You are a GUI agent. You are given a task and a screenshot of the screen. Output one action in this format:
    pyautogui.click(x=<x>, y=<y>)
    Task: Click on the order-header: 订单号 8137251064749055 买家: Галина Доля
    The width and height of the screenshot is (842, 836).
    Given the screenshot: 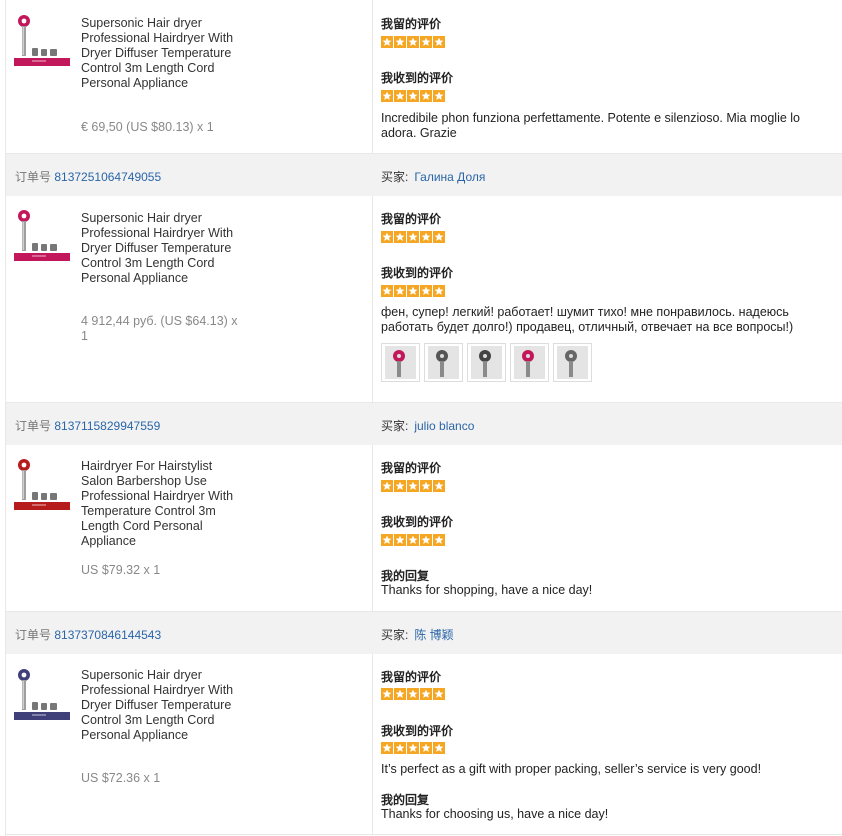 What is the action you would take?
    pyautogui.click(x=424, y=175)
    